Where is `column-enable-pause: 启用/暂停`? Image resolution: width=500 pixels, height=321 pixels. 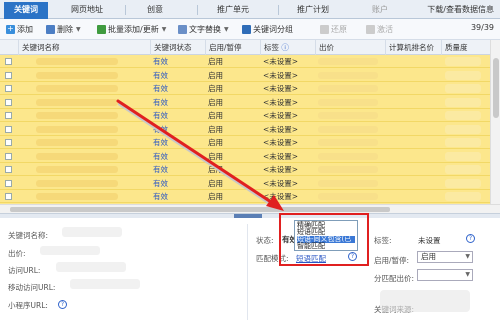
column-enable-pause: 启用/暂停 is located at coordinates (232, 47).